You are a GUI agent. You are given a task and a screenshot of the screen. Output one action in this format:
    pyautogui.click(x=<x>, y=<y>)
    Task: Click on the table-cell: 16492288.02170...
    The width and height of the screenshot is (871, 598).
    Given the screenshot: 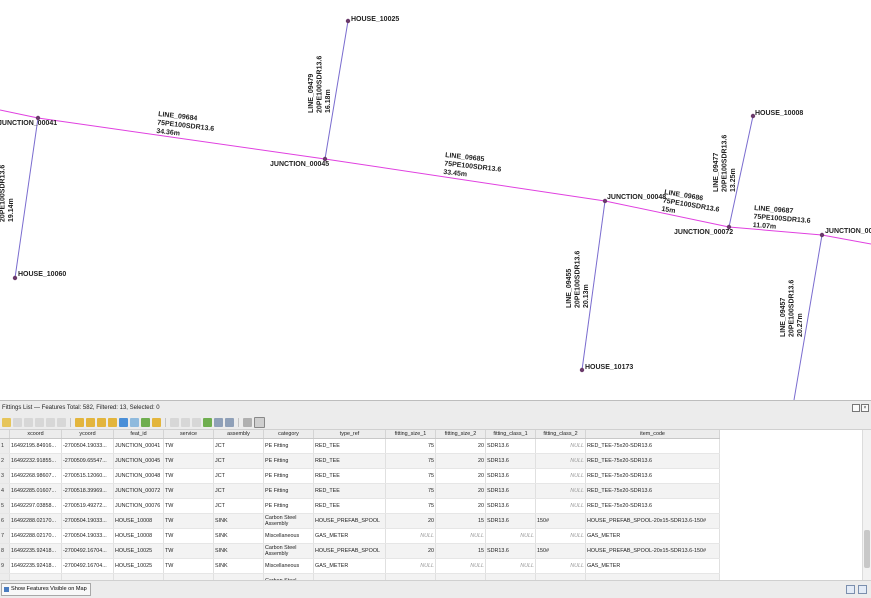 What is the action you would take?
    pyautogui.click(x=35, y=521)
    